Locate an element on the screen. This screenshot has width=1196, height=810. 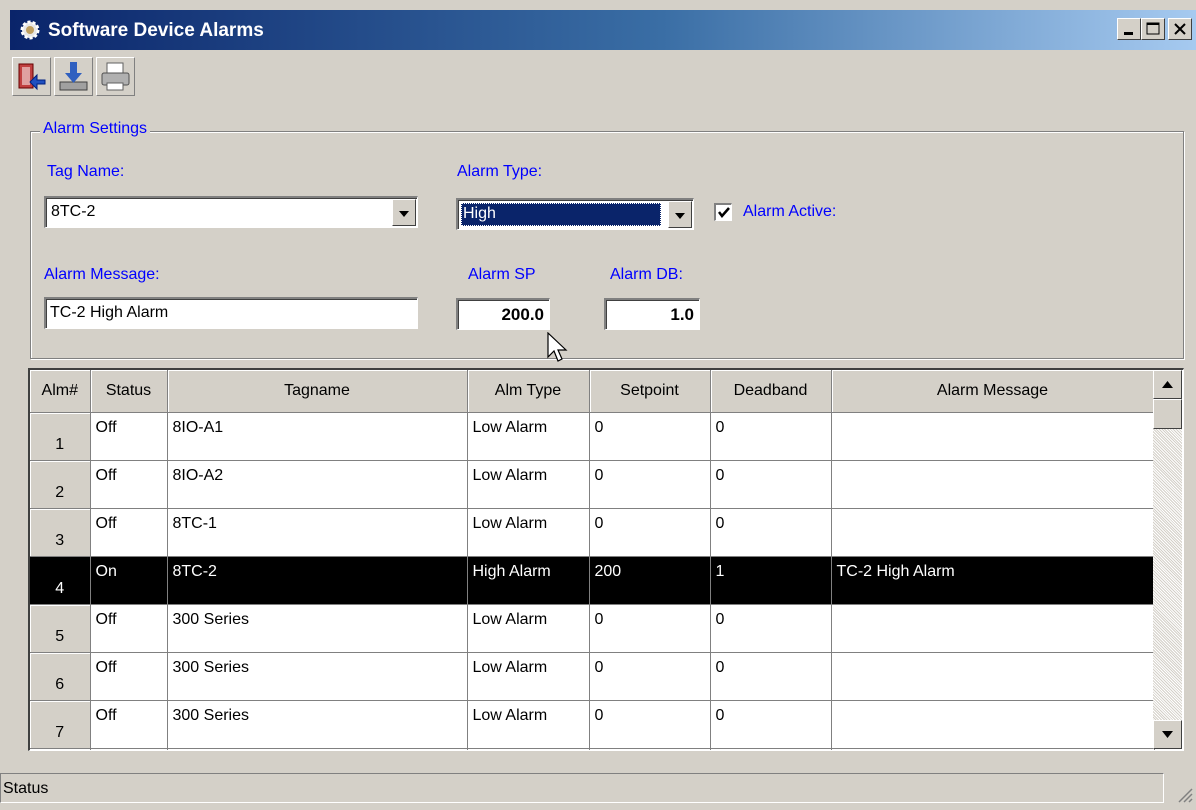
tag-name-value: 8TC-2 is located at coordinates (73, 211).